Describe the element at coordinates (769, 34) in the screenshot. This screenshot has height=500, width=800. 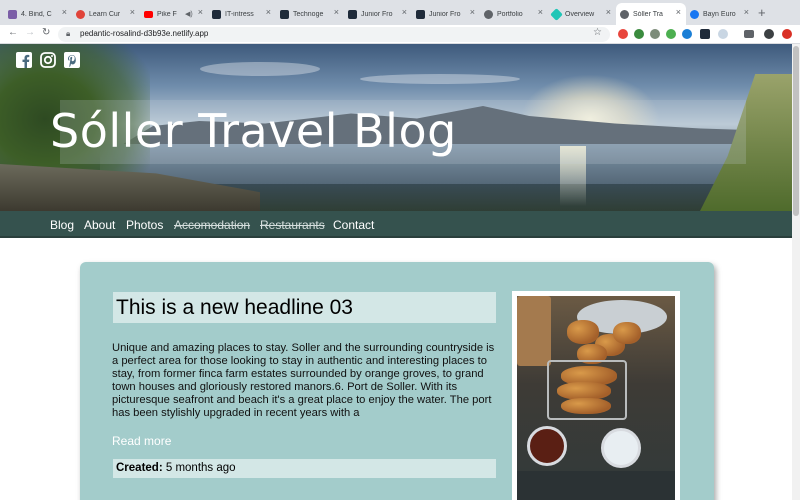
I see `profile-avatar-icon` at that location.